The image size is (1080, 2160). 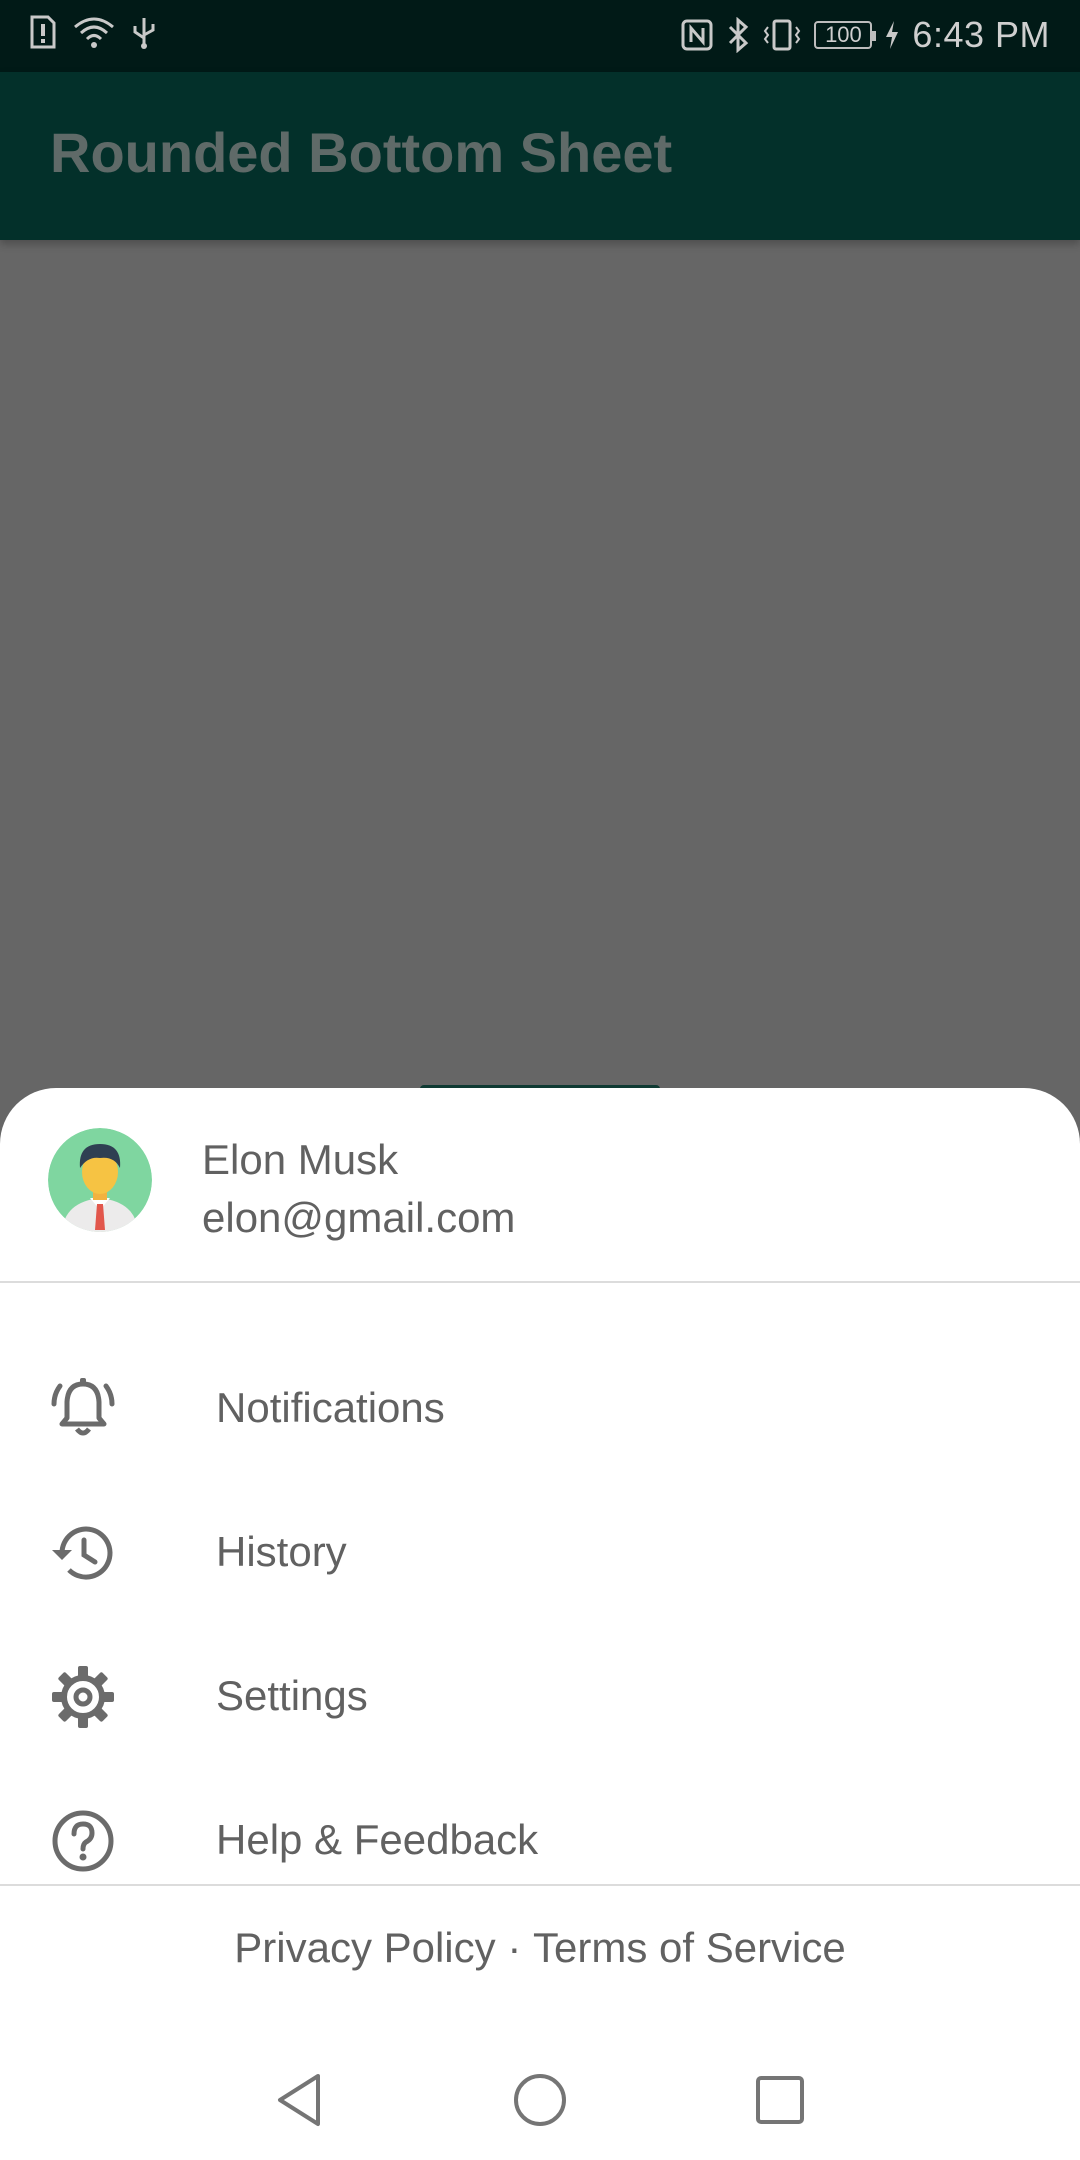 I want to click on terms-of-service-link: Terms of Service, so click(x=689, y=1948).